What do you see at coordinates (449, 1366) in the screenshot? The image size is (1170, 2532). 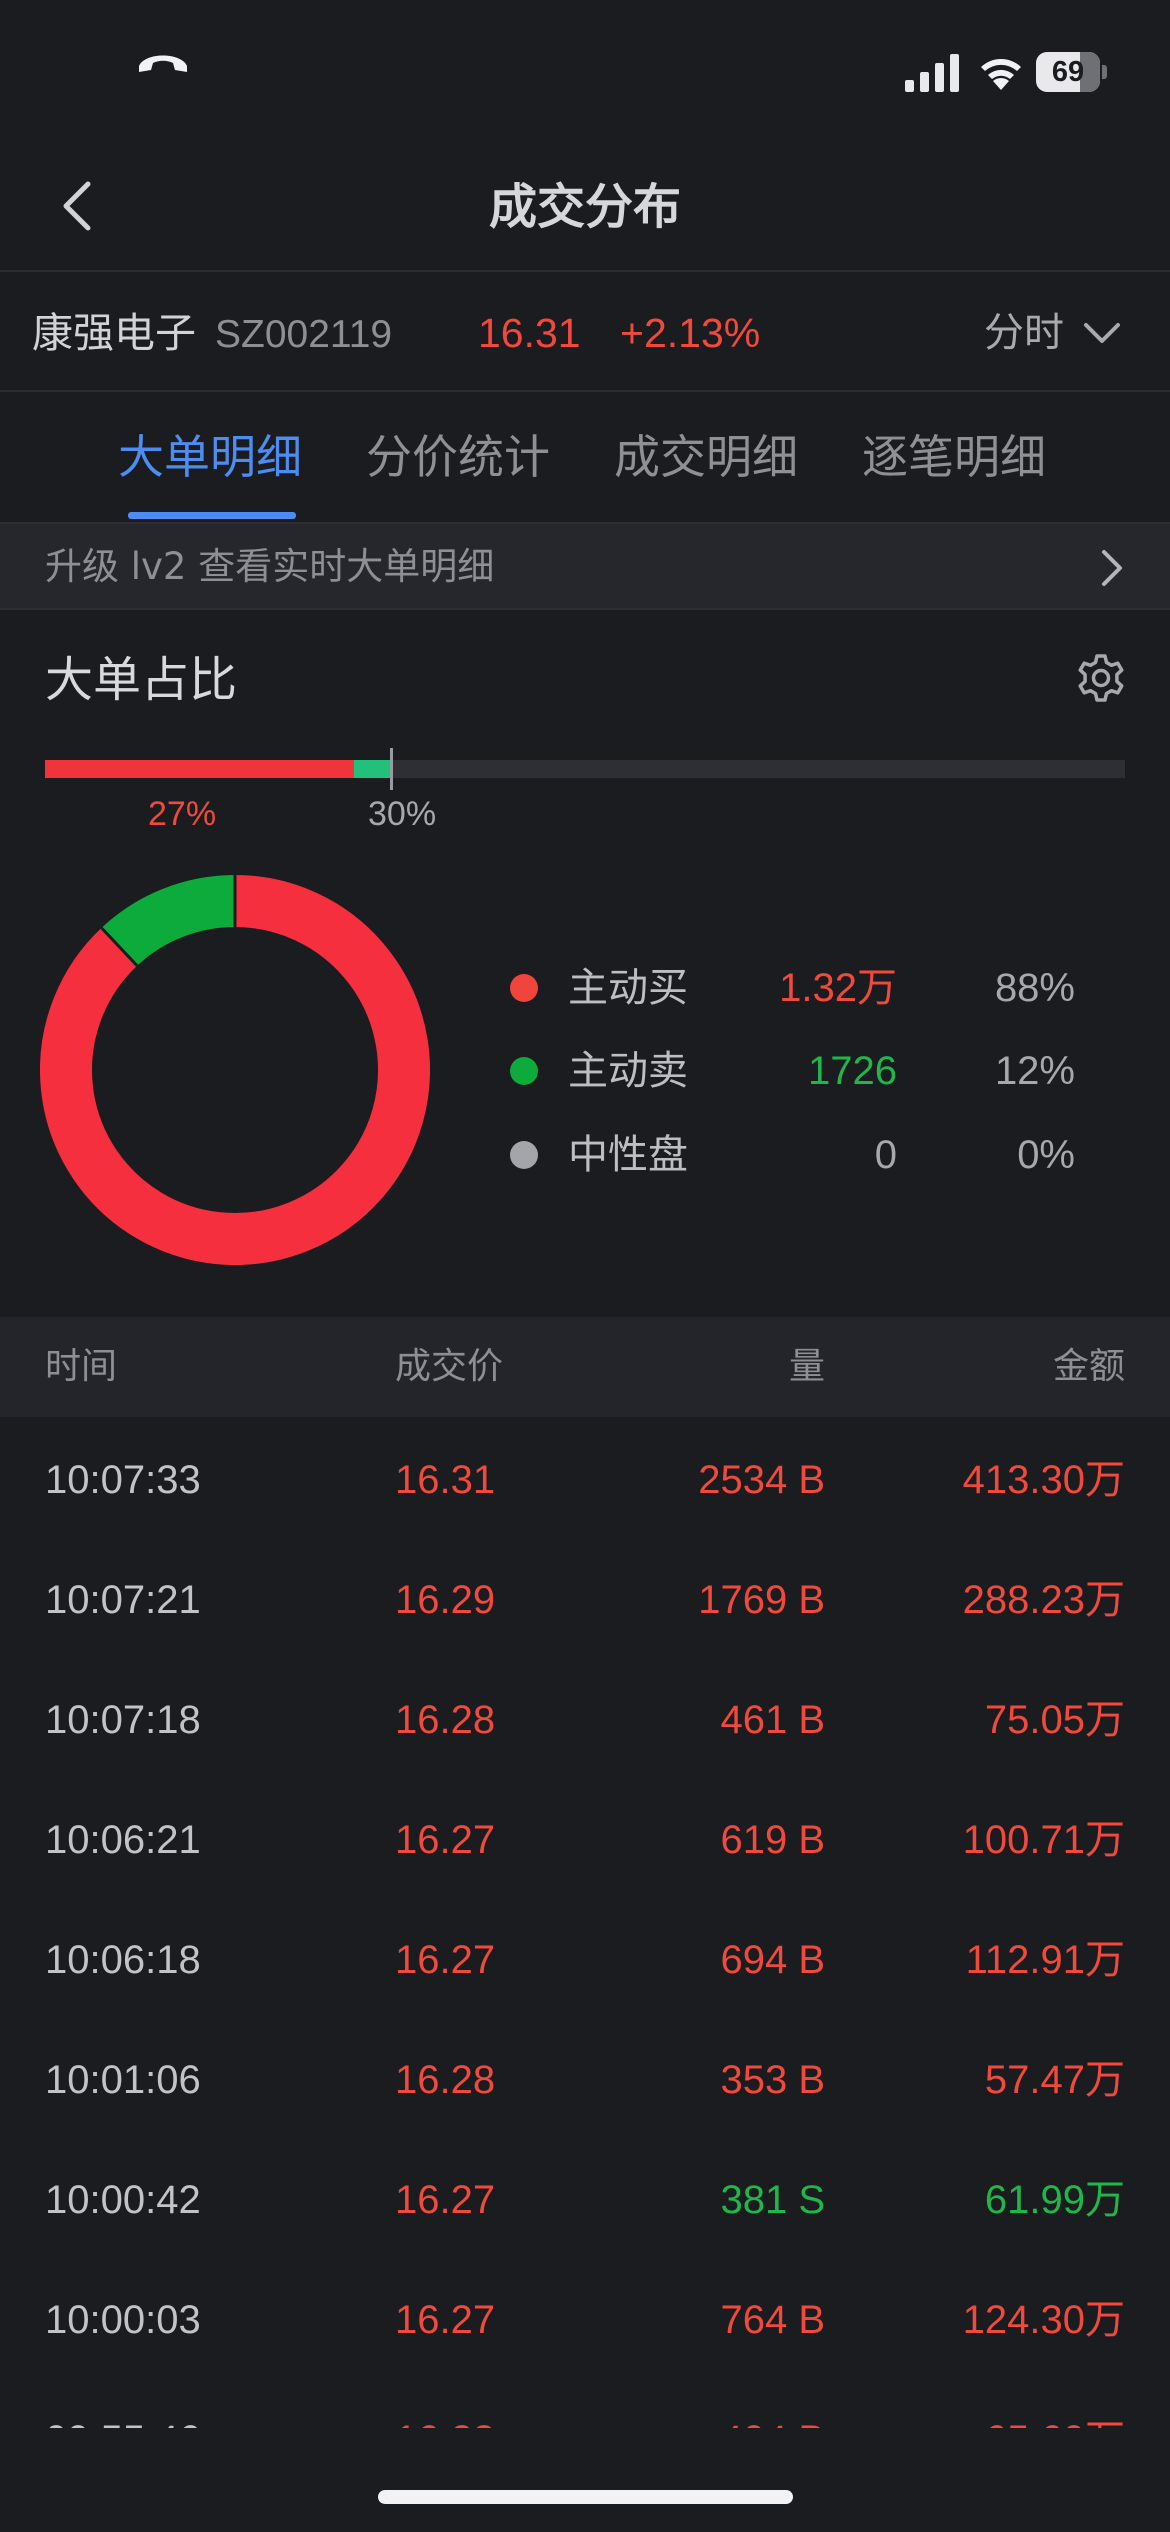 I see `column-header-price: 成交价` at bounding box center [449, 1366].